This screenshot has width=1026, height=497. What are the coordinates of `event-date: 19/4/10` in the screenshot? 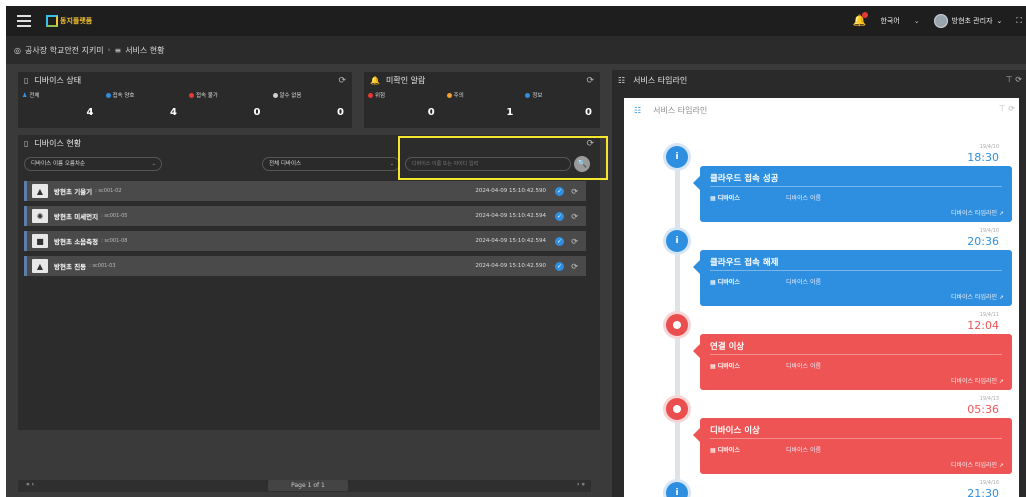 It's located at (989, 231).